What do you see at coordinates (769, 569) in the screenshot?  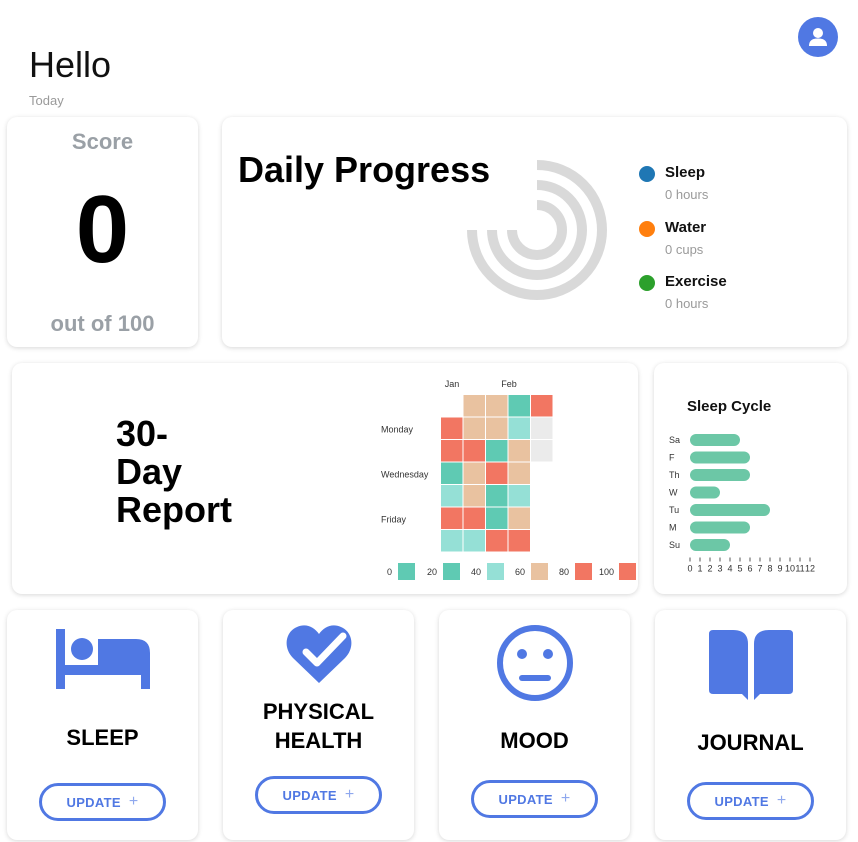 I see `sleep-tick-label: 8` at bounding box center [769, 569].